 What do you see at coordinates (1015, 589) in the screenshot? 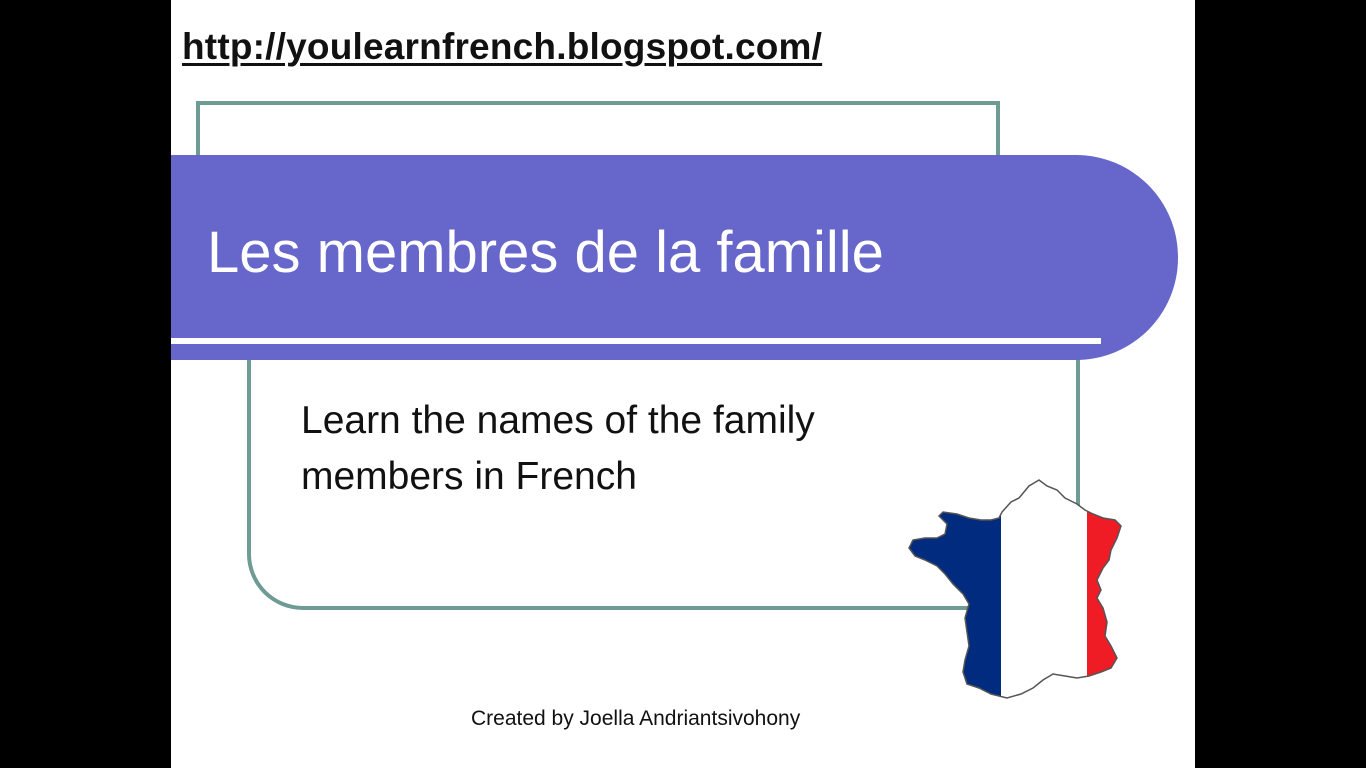
I see `france-flag-map-icon` at bounding box center [1015, 589].